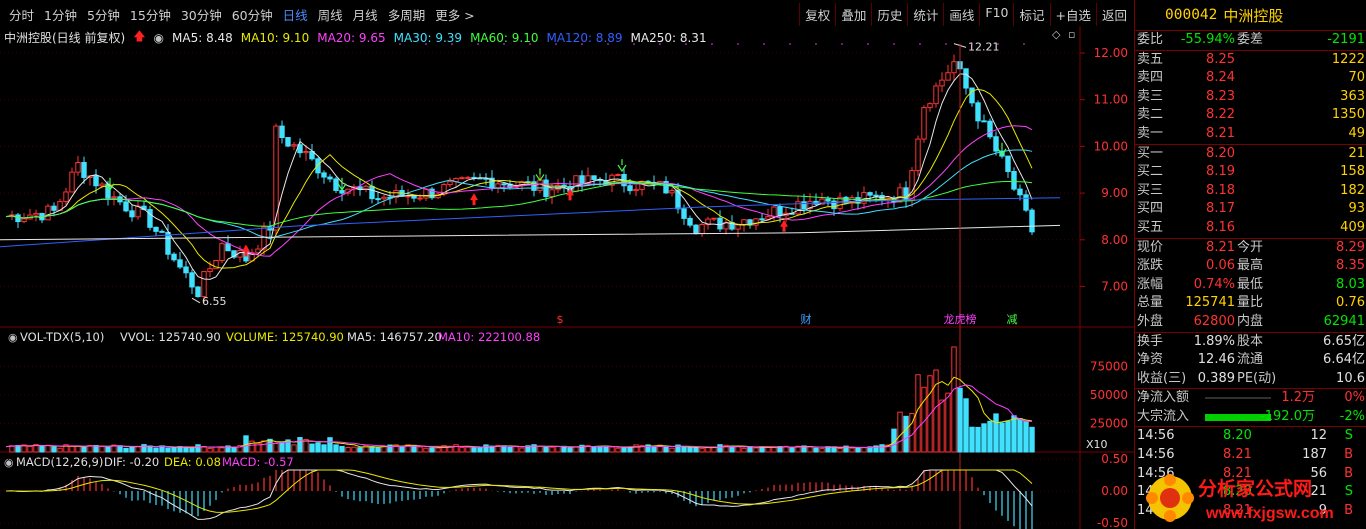 The image size is (1366, 529). Describe the element at coordinates (1350, 378) in the screenshot. I see `row-value: 10.6` at that location.